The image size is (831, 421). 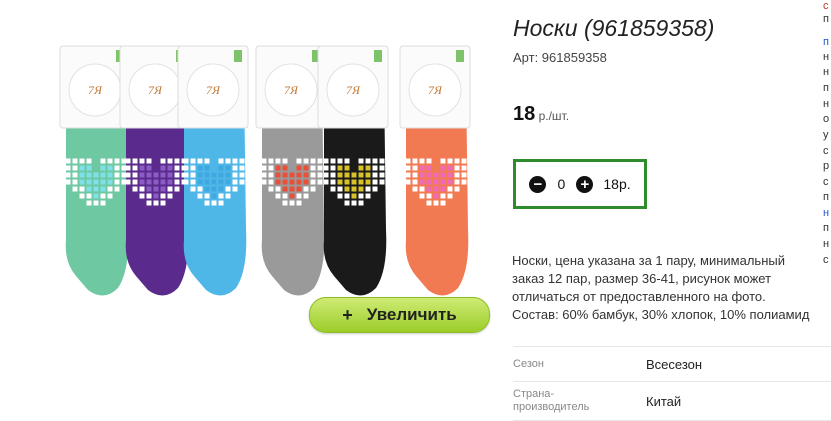 What do you see at coordinates (534, 394) in the screenshot?
I see `property-key-line: Страна-` at bounding box center [534, 394].